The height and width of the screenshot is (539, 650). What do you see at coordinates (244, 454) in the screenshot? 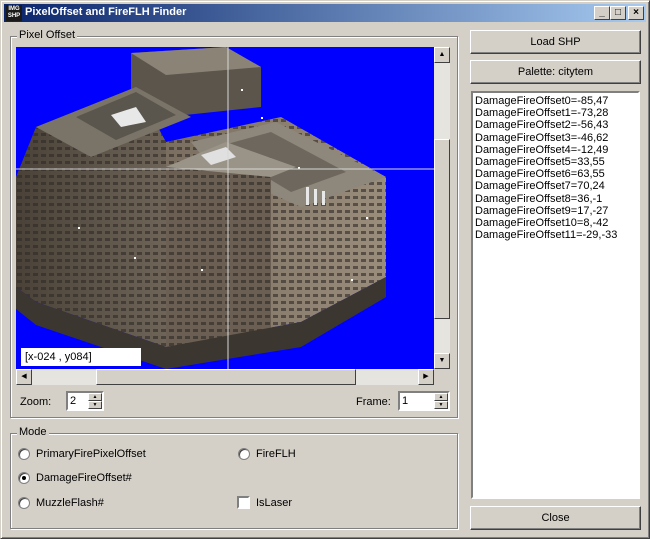
I see `fireflh-radio` at bounding box center [244, 454].